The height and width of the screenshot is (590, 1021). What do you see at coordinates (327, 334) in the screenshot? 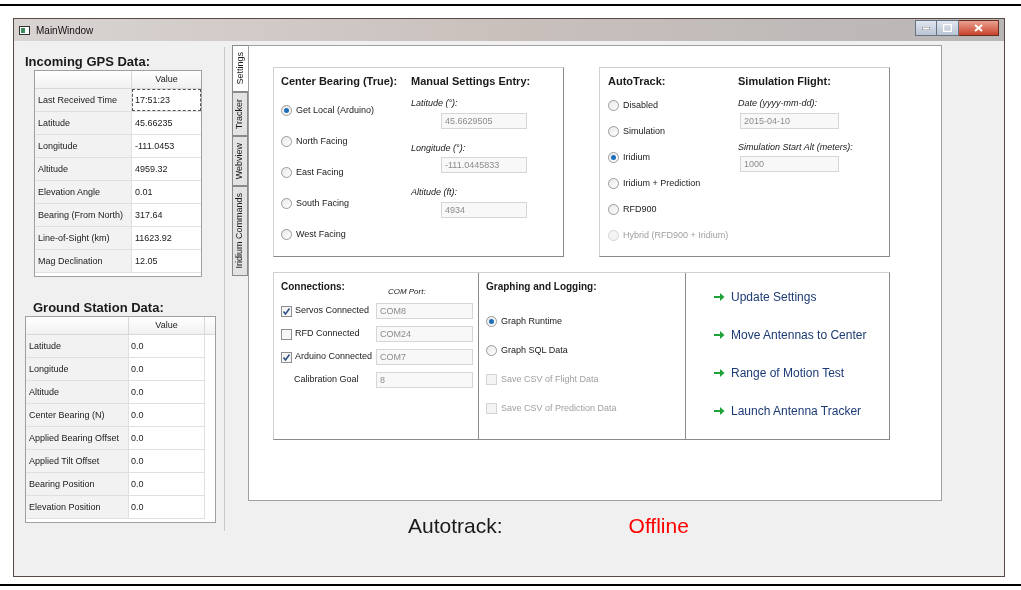
I see `checkbox-label: RFD Connected` at bounding box center [327, 334].